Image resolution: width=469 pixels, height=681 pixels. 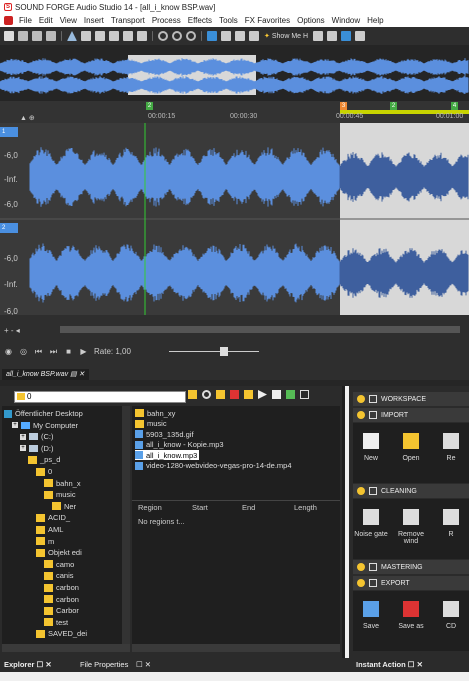 What do you see at coordinates (290, 394) in the screenshot?
I see `auto-play-icon` at bounding box center [290, 394].